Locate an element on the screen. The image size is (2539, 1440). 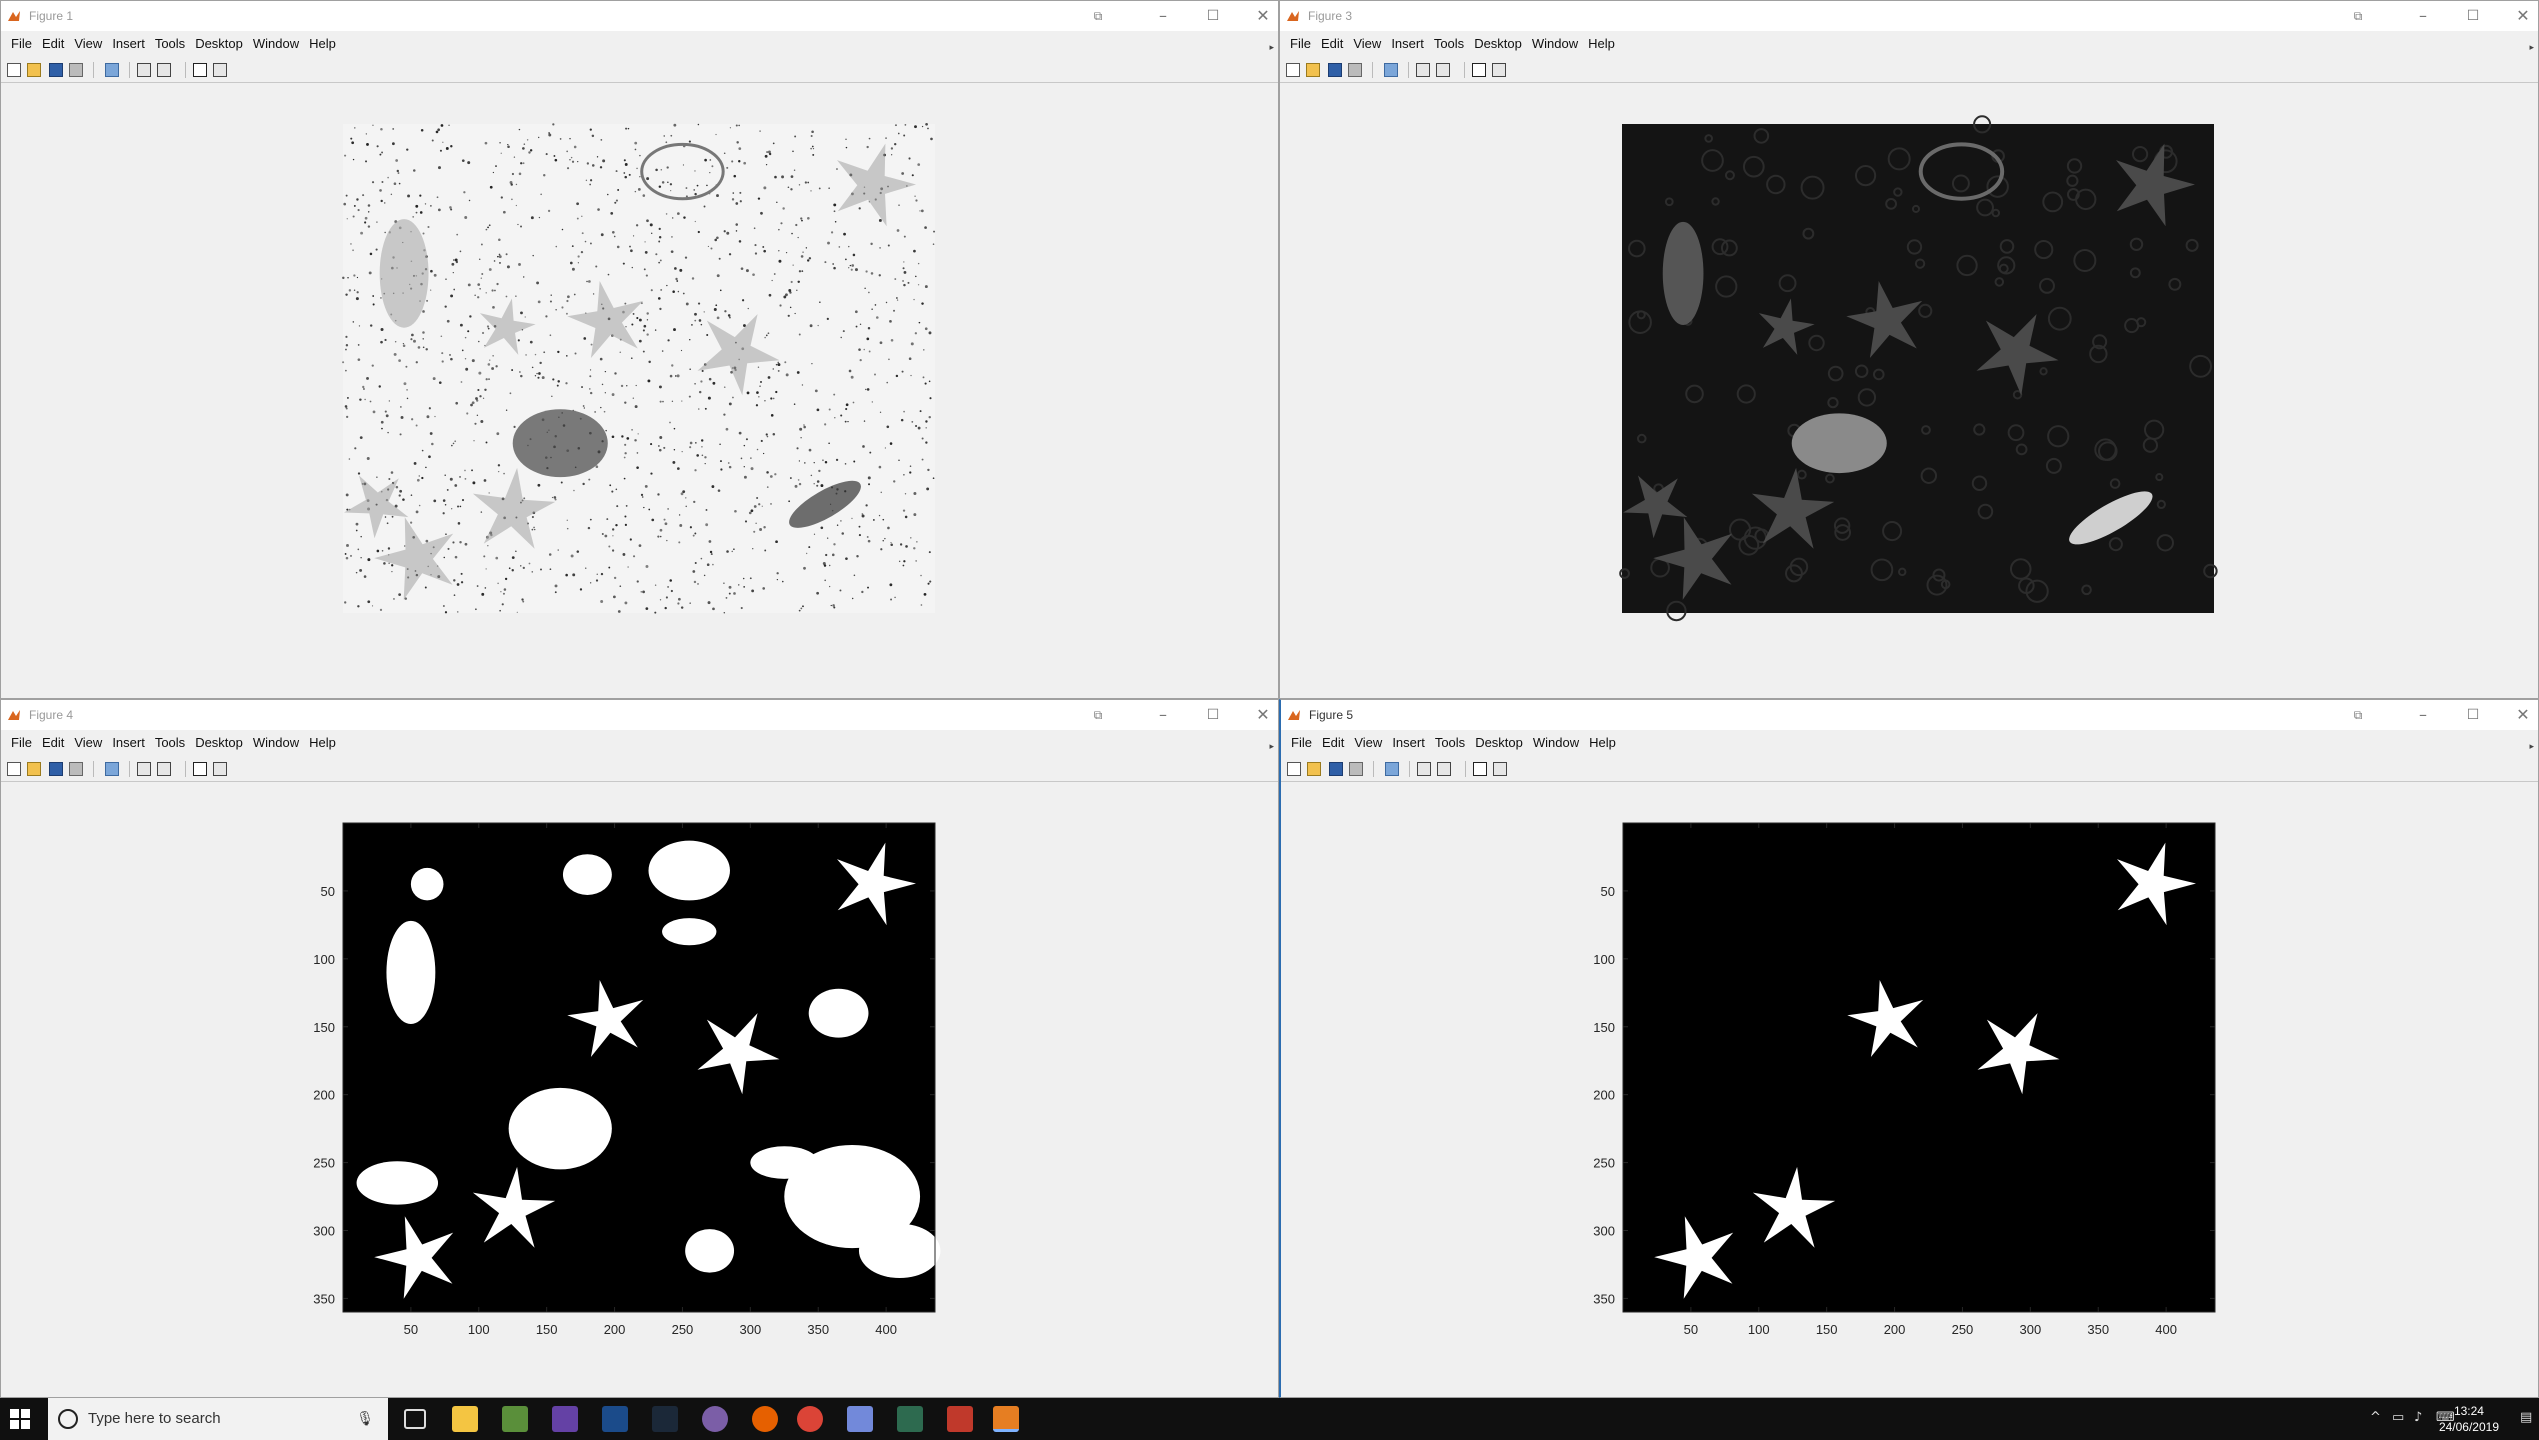
x-tick-label: 350 is located at coordinates (2098, 1329).